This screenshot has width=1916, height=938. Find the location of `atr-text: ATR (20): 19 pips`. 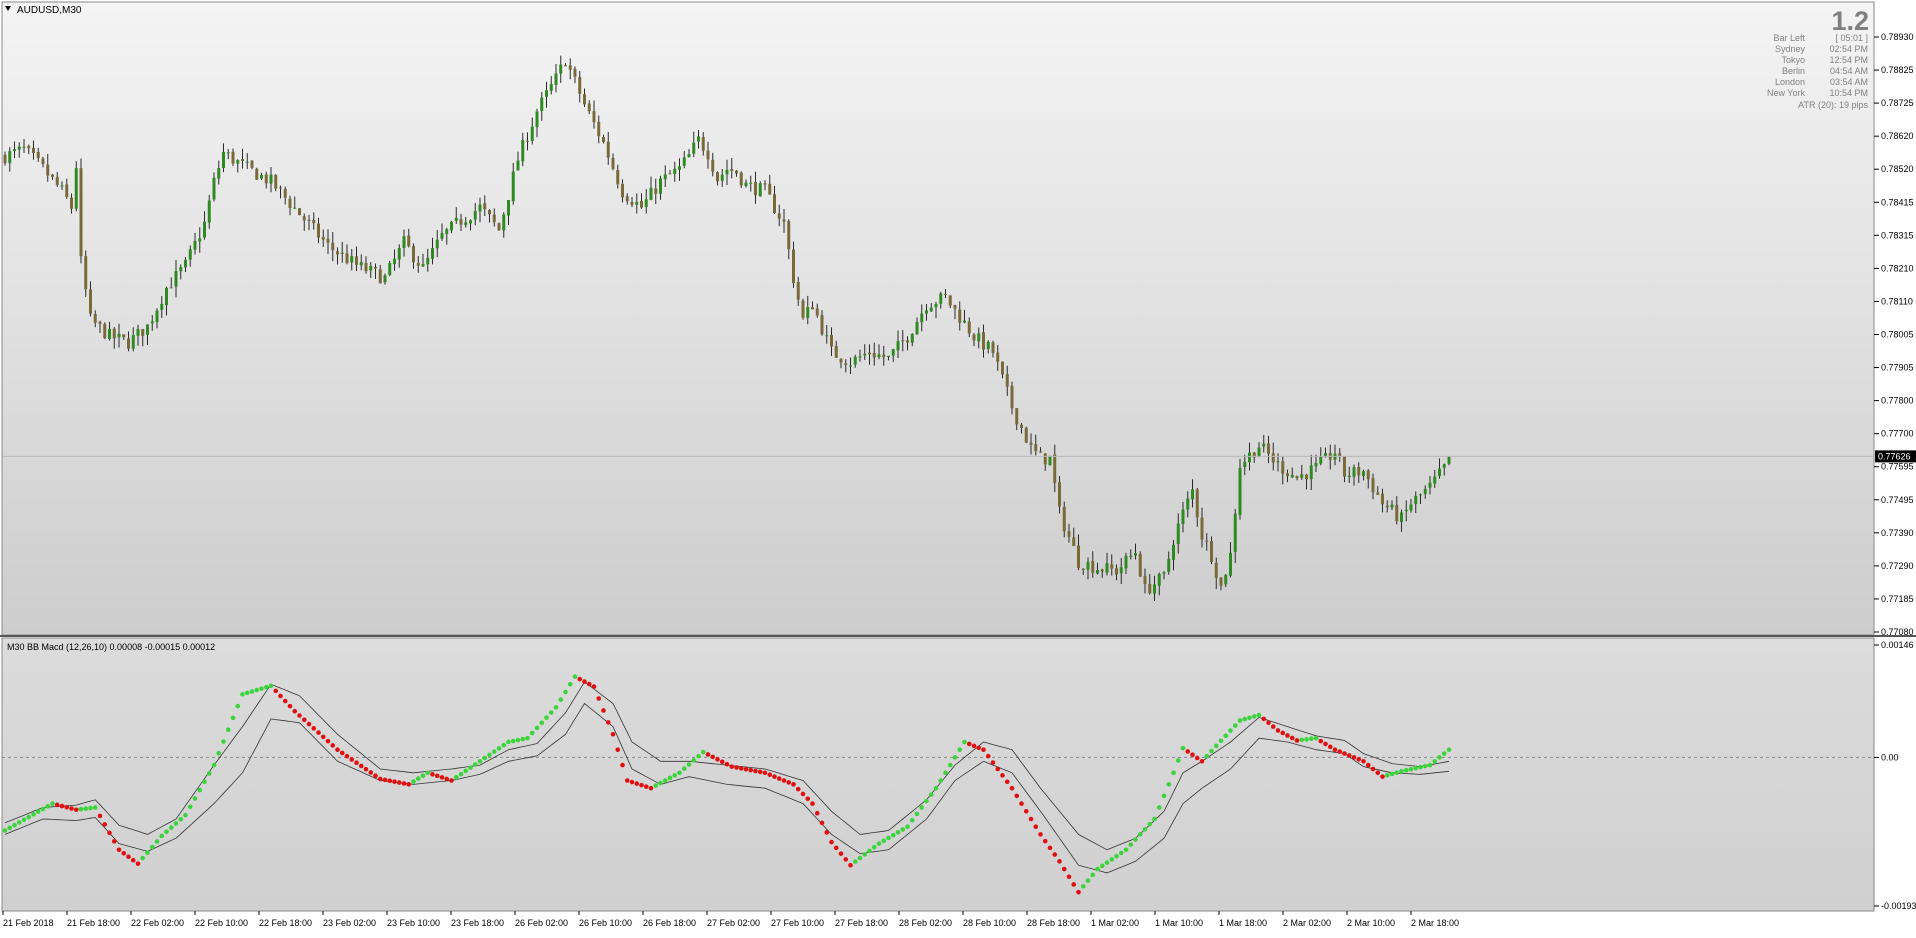

atr-text: ATR (20): 19 pips is located at coordinates (1833, 105).